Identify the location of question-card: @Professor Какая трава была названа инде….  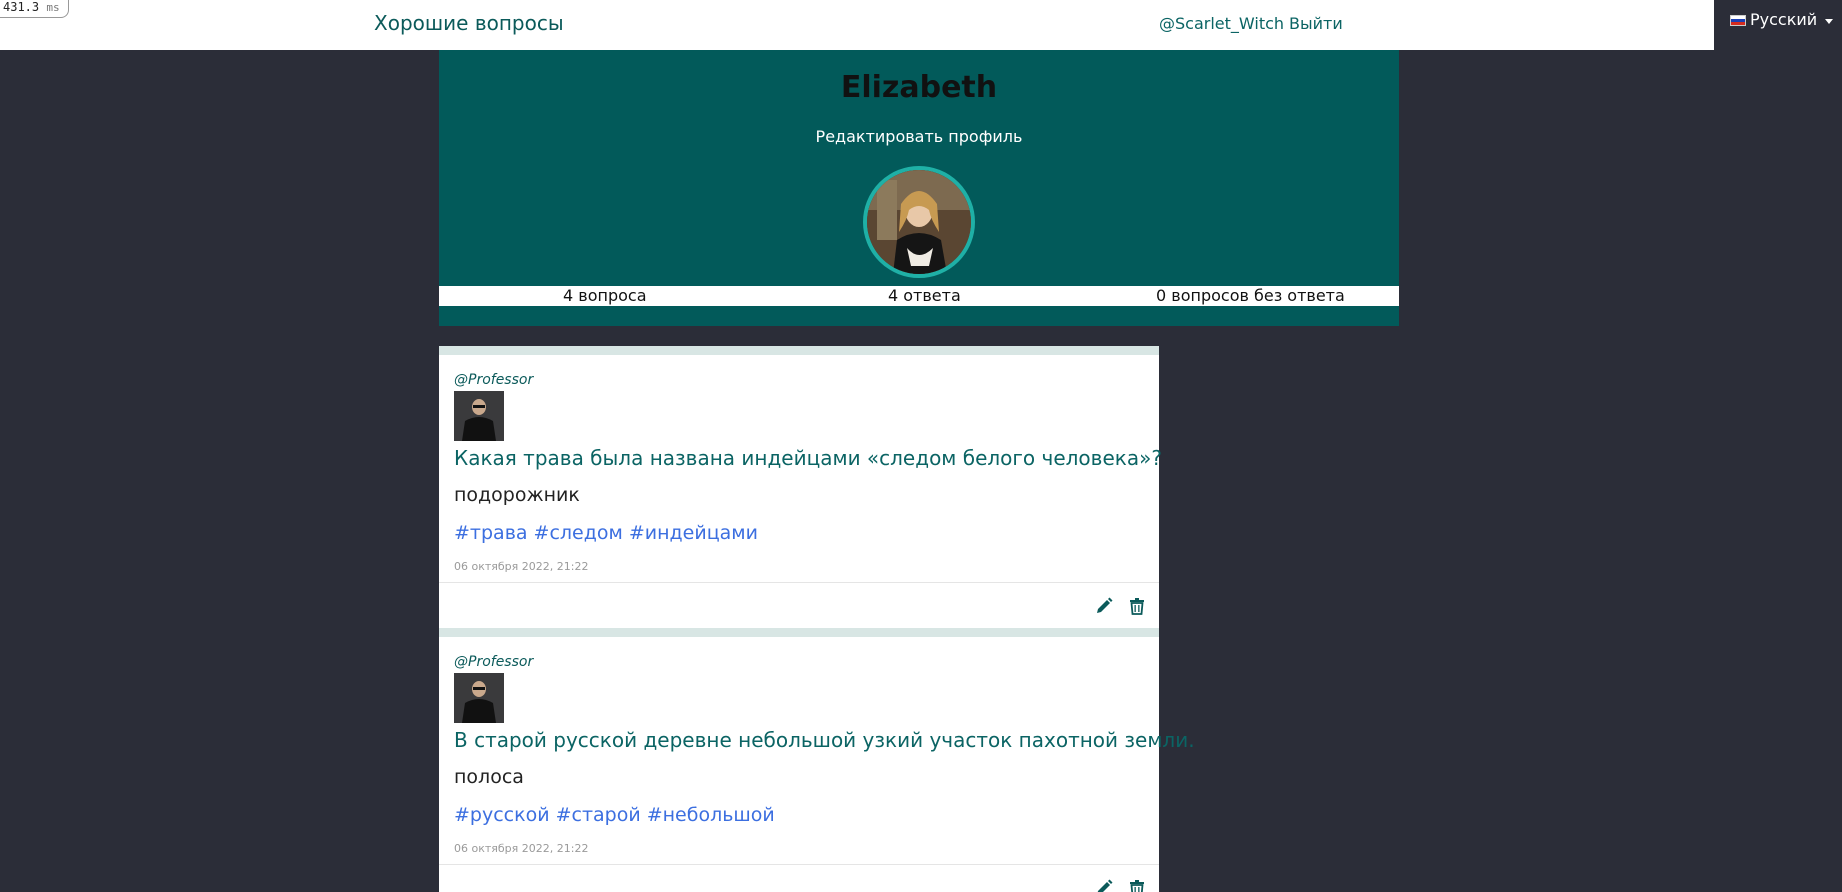
(800, 487).